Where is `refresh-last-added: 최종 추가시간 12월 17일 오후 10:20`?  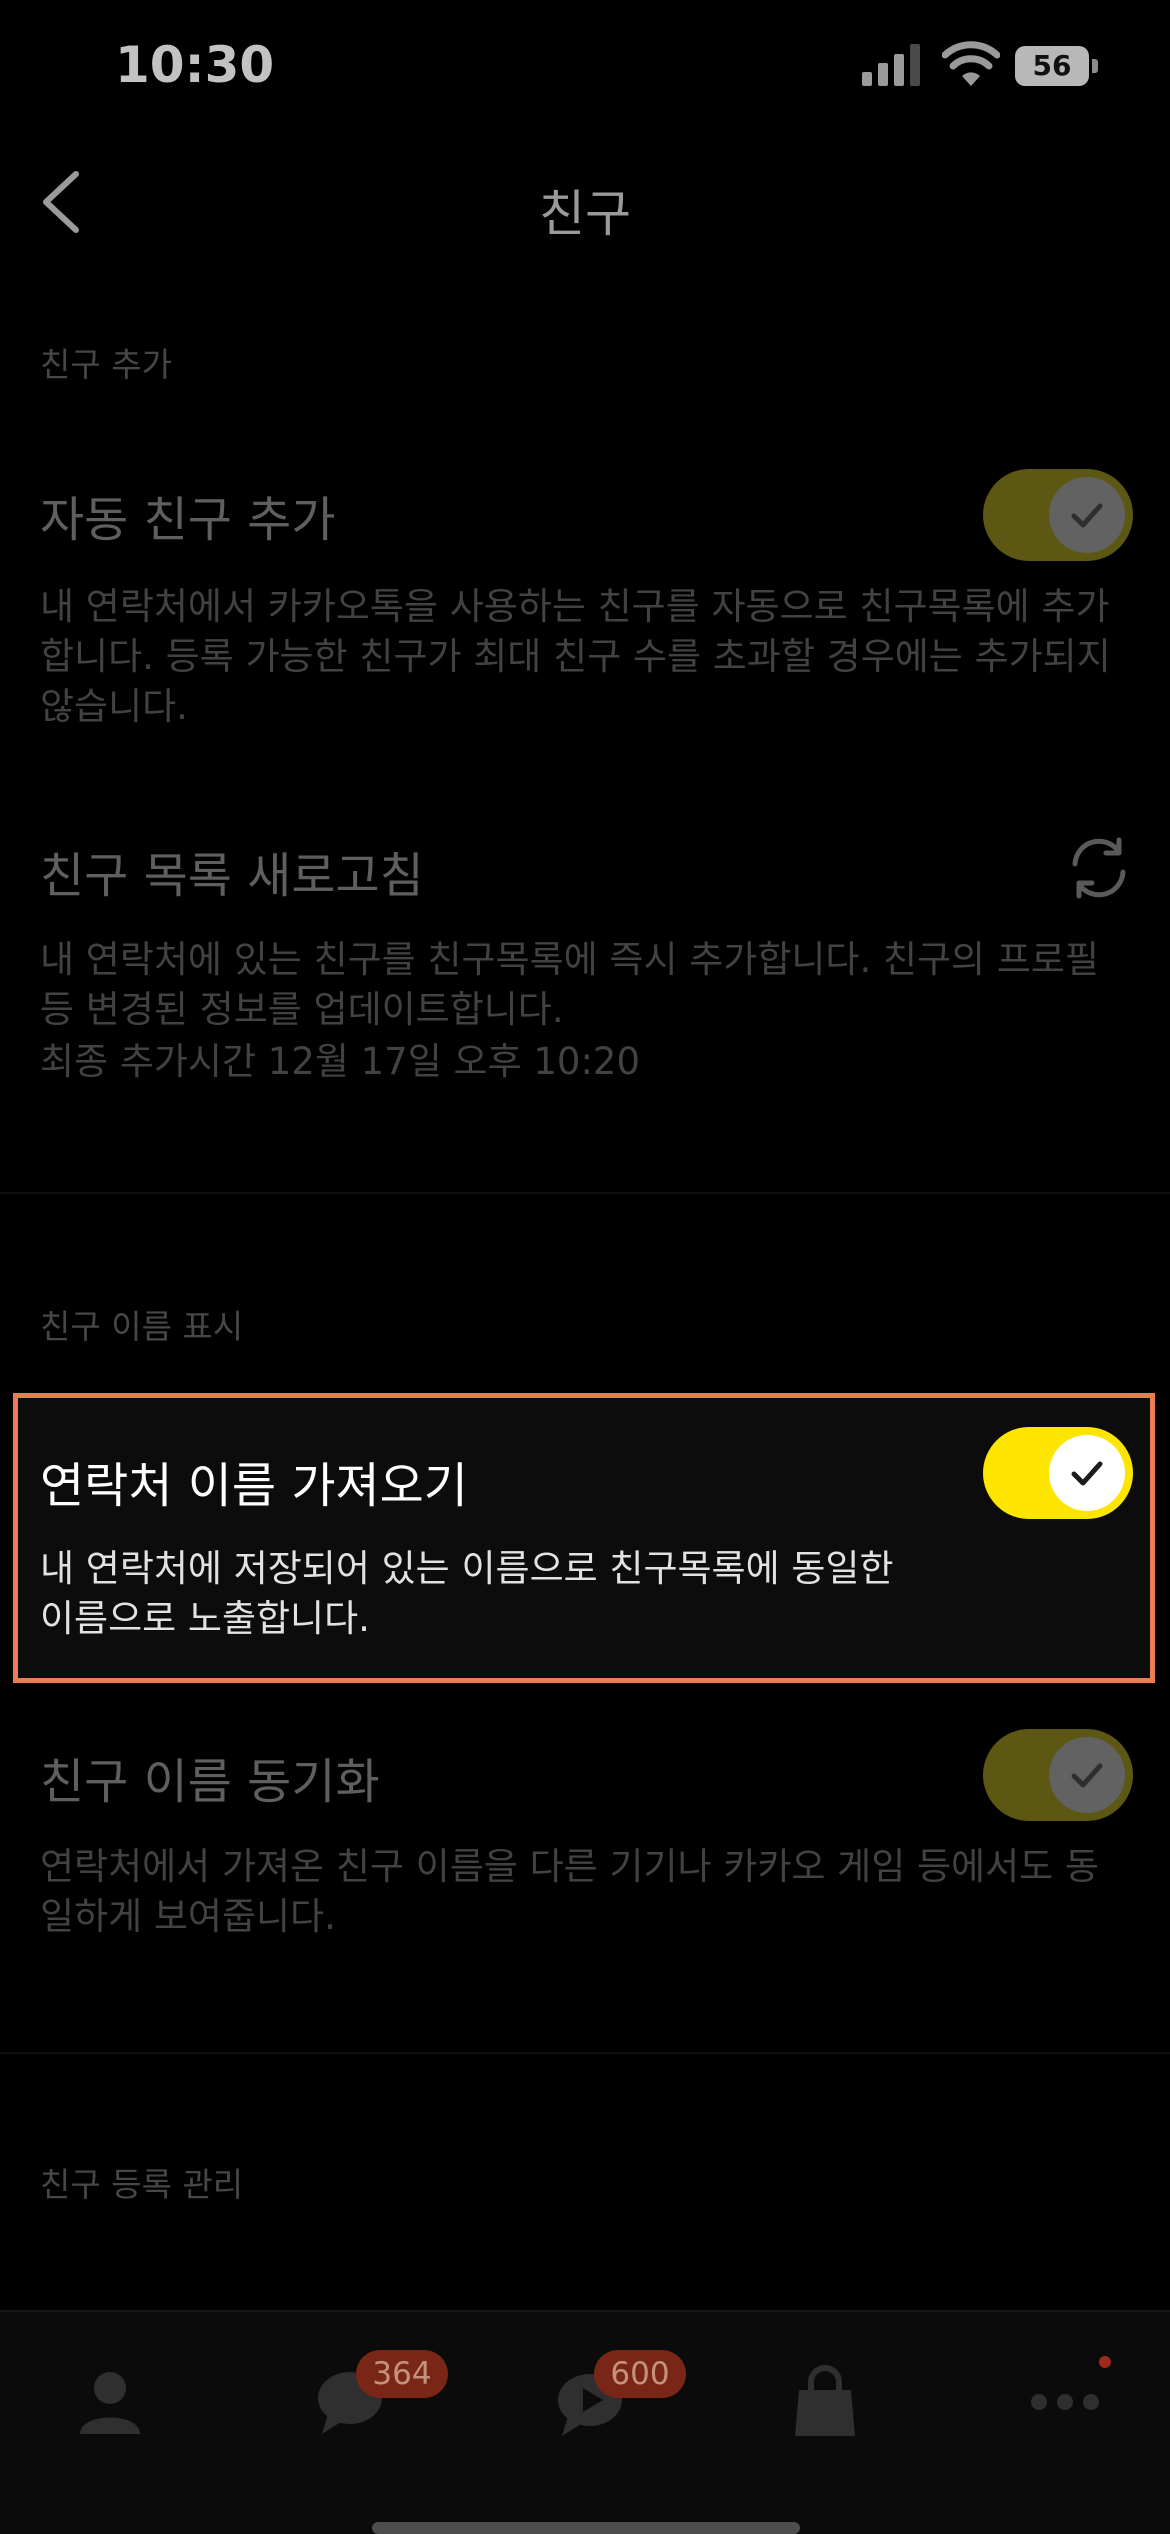
refresh-last-added: 최종 추가시간 12월 17일 오후 10:20 is located at coordinates (340, 1061).